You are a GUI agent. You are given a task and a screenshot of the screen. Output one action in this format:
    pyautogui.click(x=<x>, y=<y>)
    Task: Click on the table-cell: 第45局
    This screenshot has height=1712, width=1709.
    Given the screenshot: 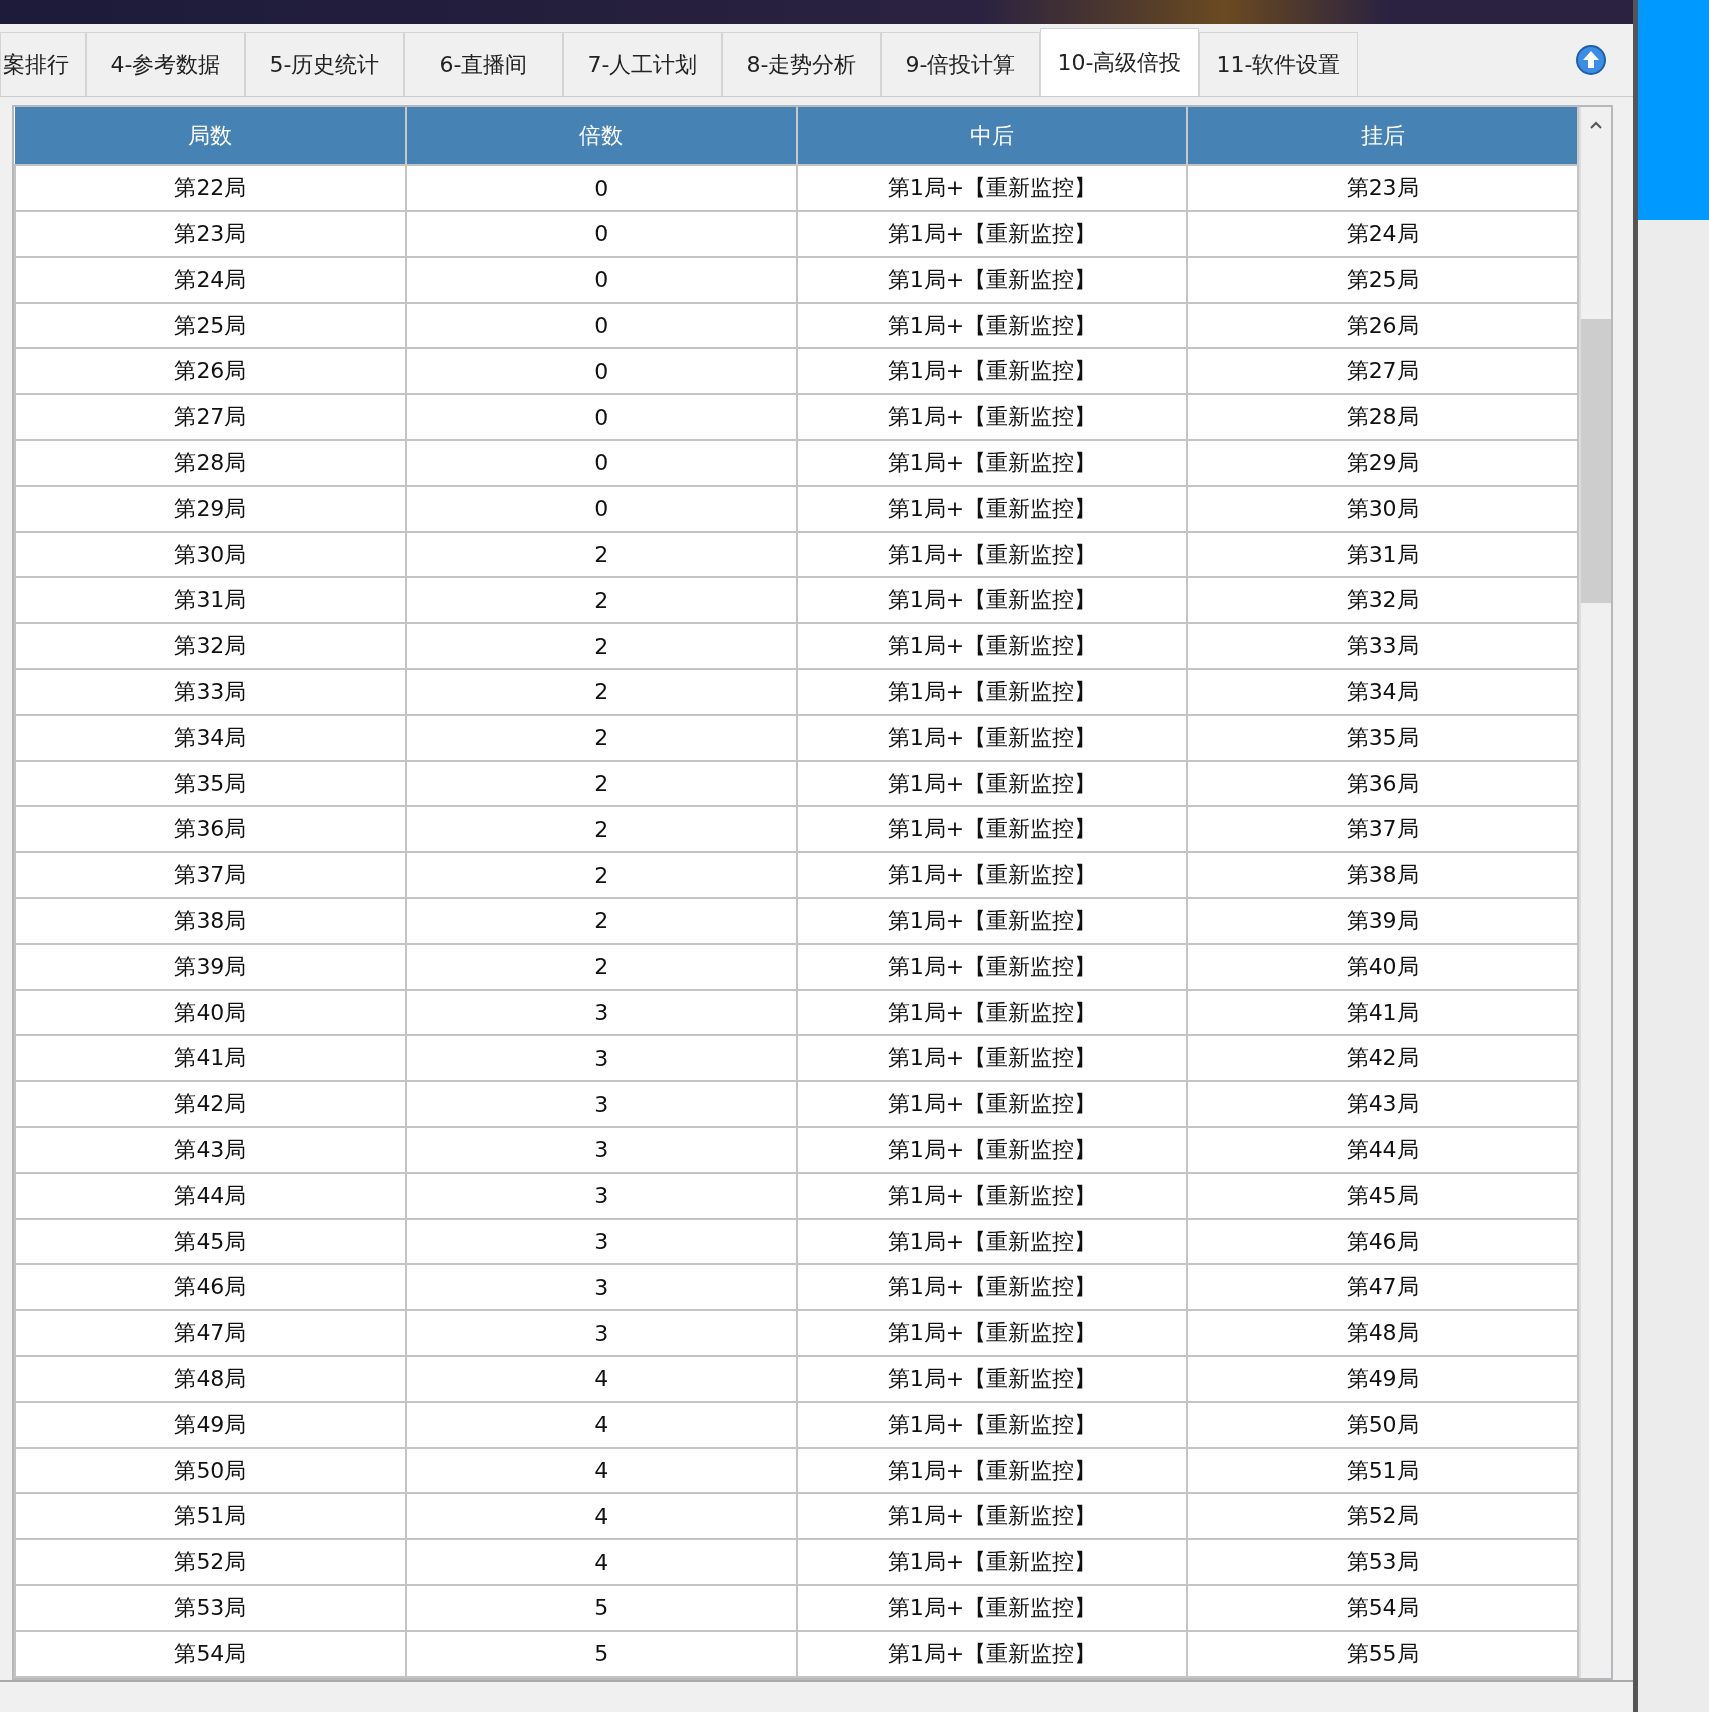 What is the action you would take?
    pyautogui.click(x=1382, y=1195)
    